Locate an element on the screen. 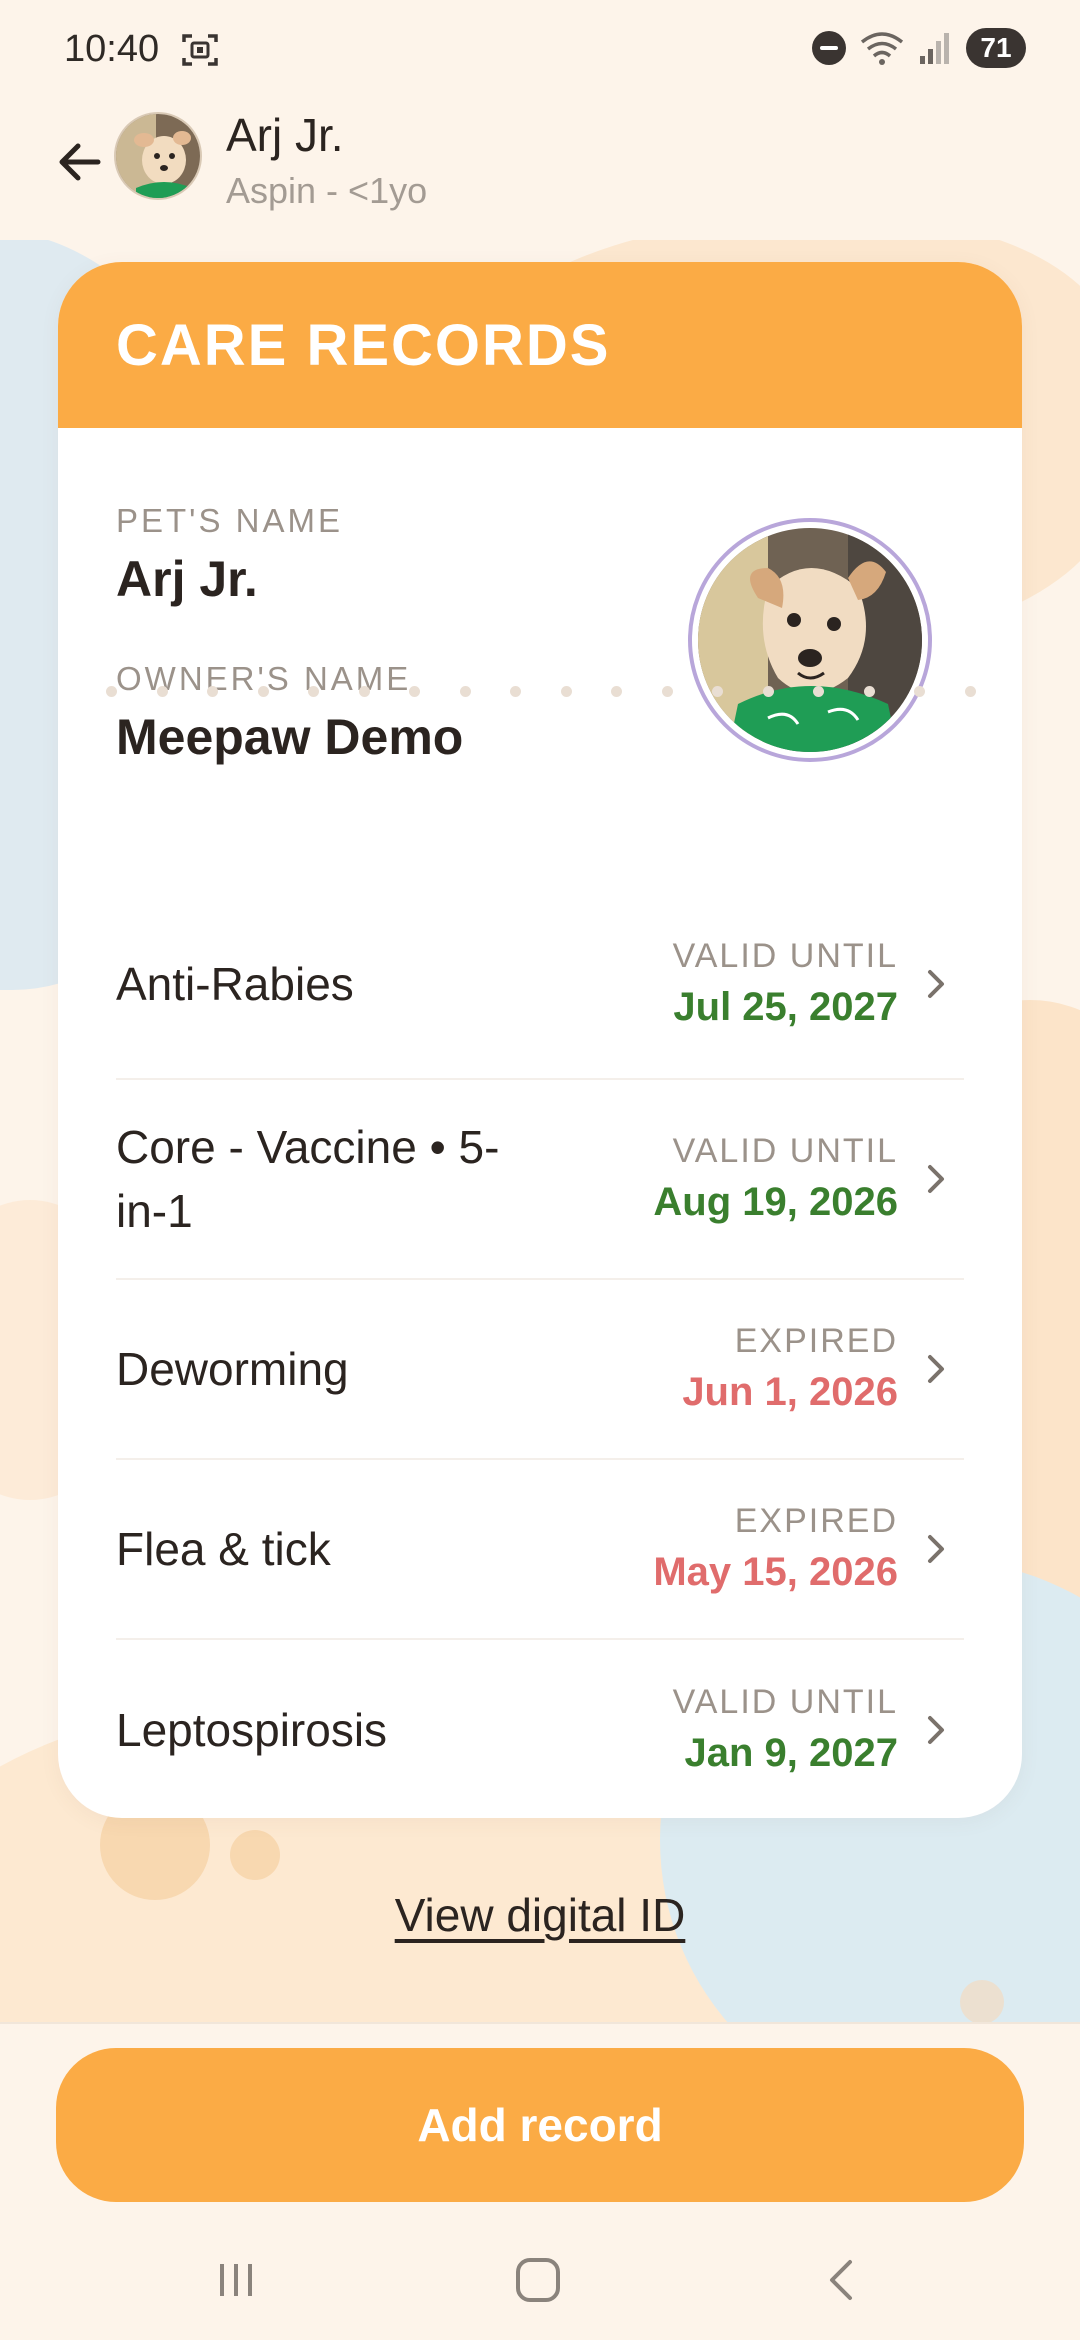 Image resolution: width=1080 pixels, height=2340 pixels. record-date: May 15, 2026 is located at coordinates (775, 1572).